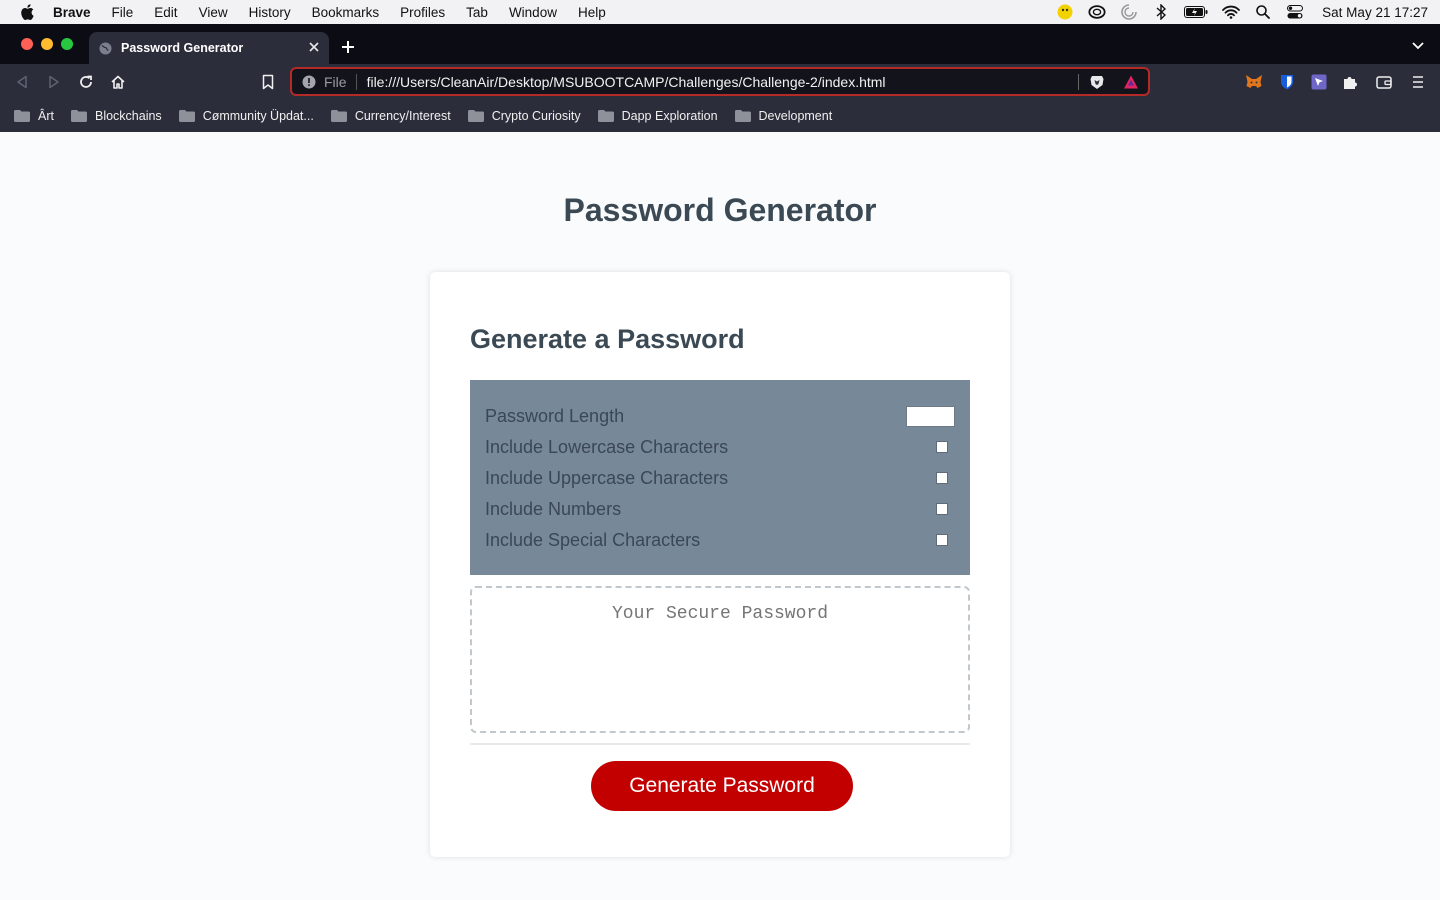  What do you see at coordinates (72, 12) in the screenshot?
I see `menu-app-name: Brave` at bounding box center [72, 12].